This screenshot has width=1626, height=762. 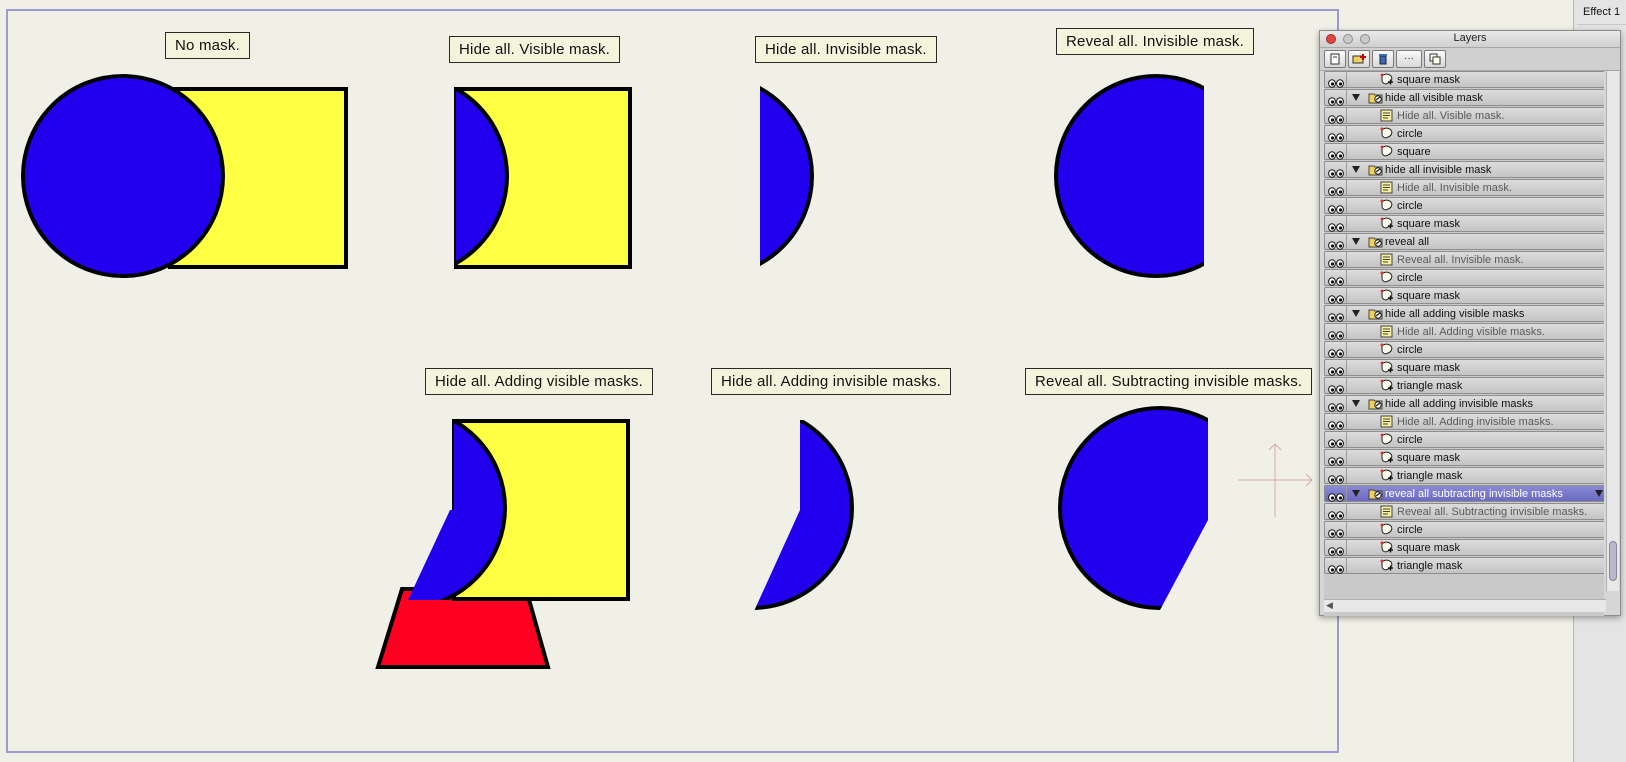 I want to click on layer-name: hide all adding visible masks, so click(x=1455, y=314).